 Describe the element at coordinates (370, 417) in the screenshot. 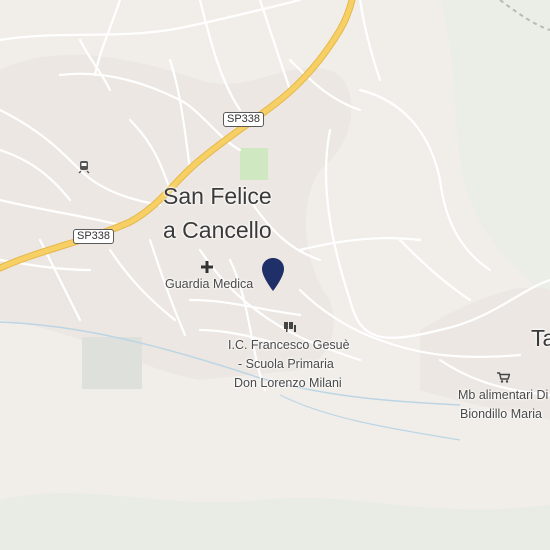

I see `stream` at that location.